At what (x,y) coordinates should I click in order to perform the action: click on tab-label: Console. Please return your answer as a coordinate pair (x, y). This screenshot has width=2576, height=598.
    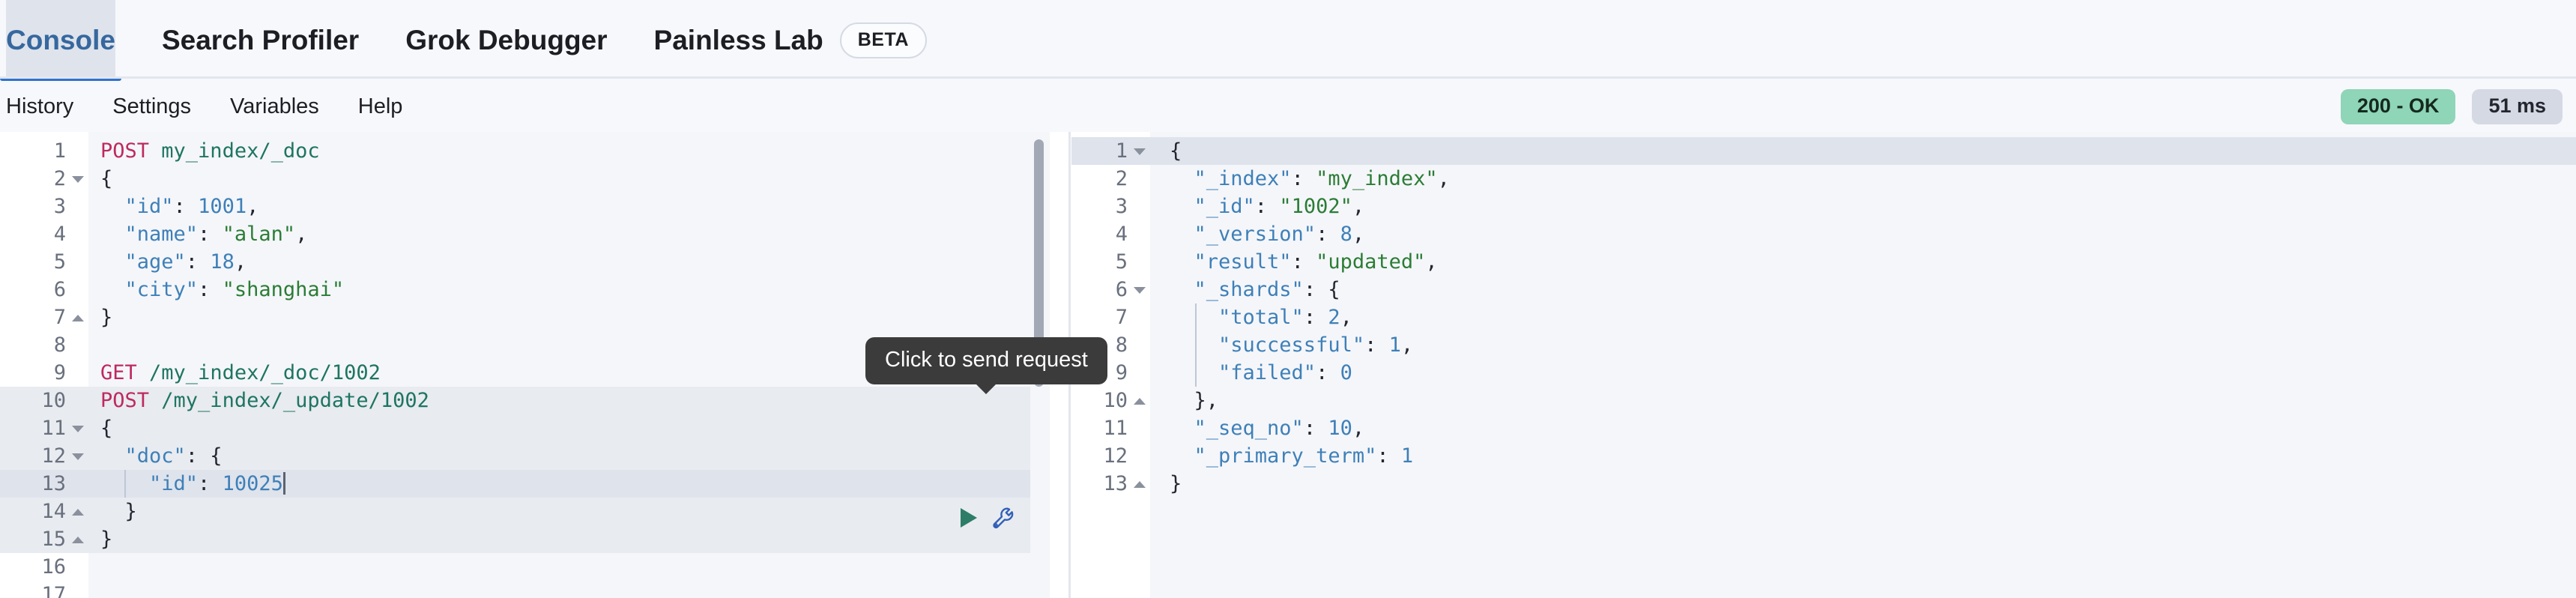
    Looking at the image, I should click on (60, 40).